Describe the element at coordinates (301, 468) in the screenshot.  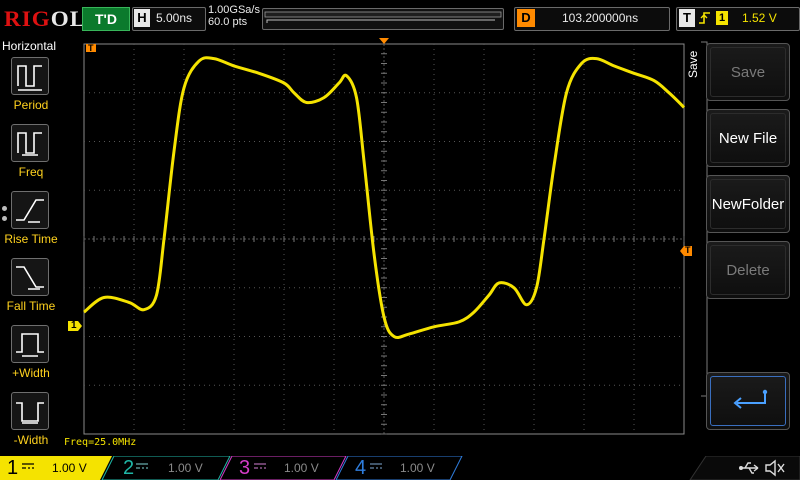
I see `channel-3-scale: 1.00 V` at that location.